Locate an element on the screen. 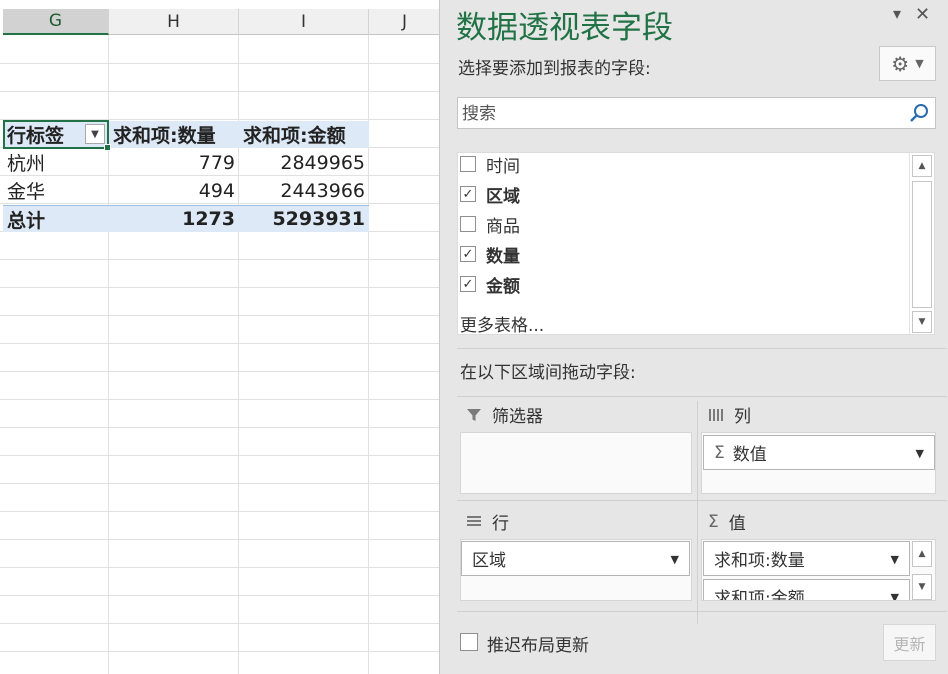  chip-label: 求和项:金额 is located at coordinates (759, 595).